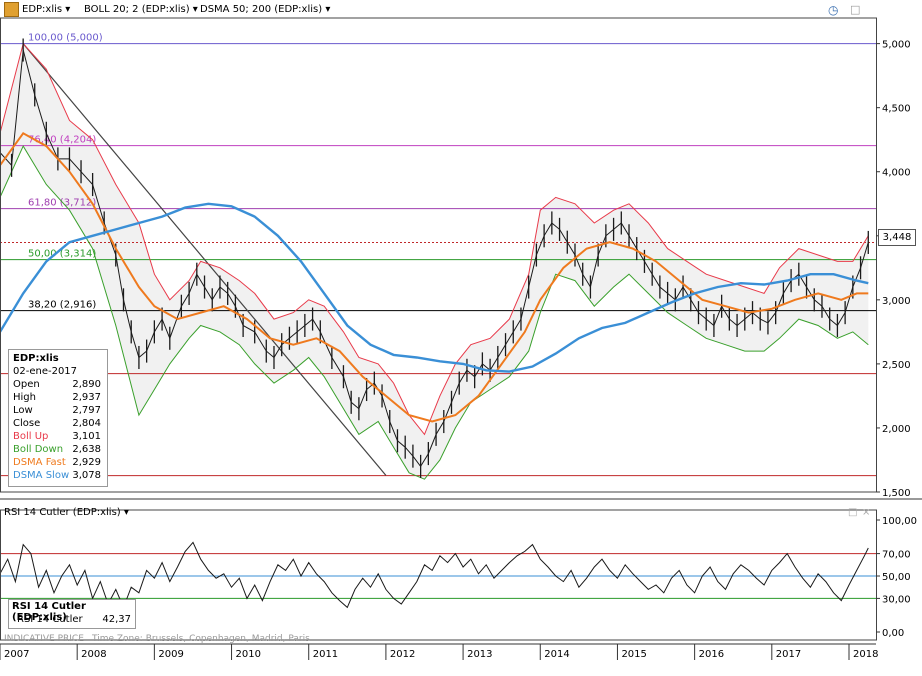 Image resolution: width=922 pixels, height=676 pixels. I want to click on info-row-open: Open 2,890, so click(58, 384).